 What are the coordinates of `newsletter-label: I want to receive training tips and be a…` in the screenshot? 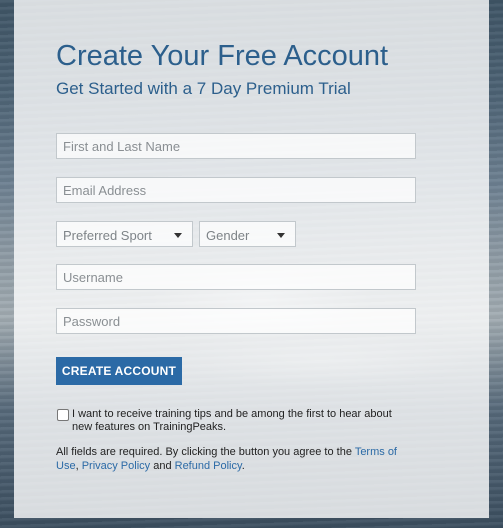 It's located at (231, 421).